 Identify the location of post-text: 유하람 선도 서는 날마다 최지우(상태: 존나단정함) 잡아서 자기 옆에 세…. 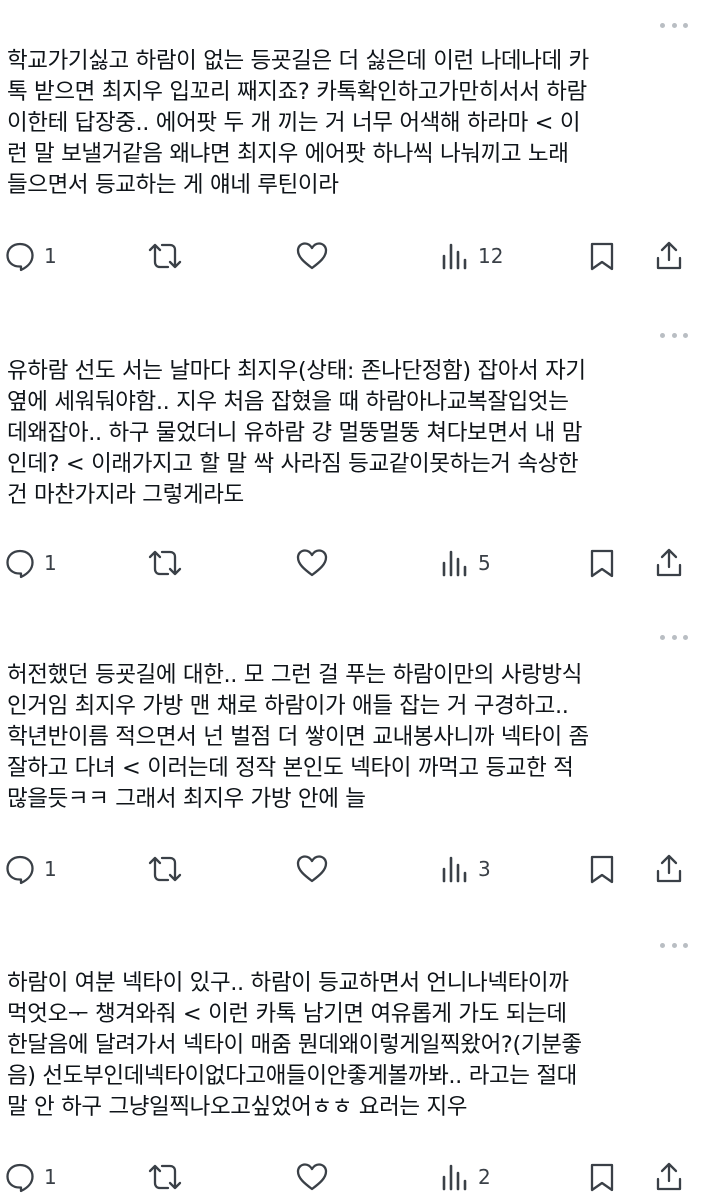
(296, 433).